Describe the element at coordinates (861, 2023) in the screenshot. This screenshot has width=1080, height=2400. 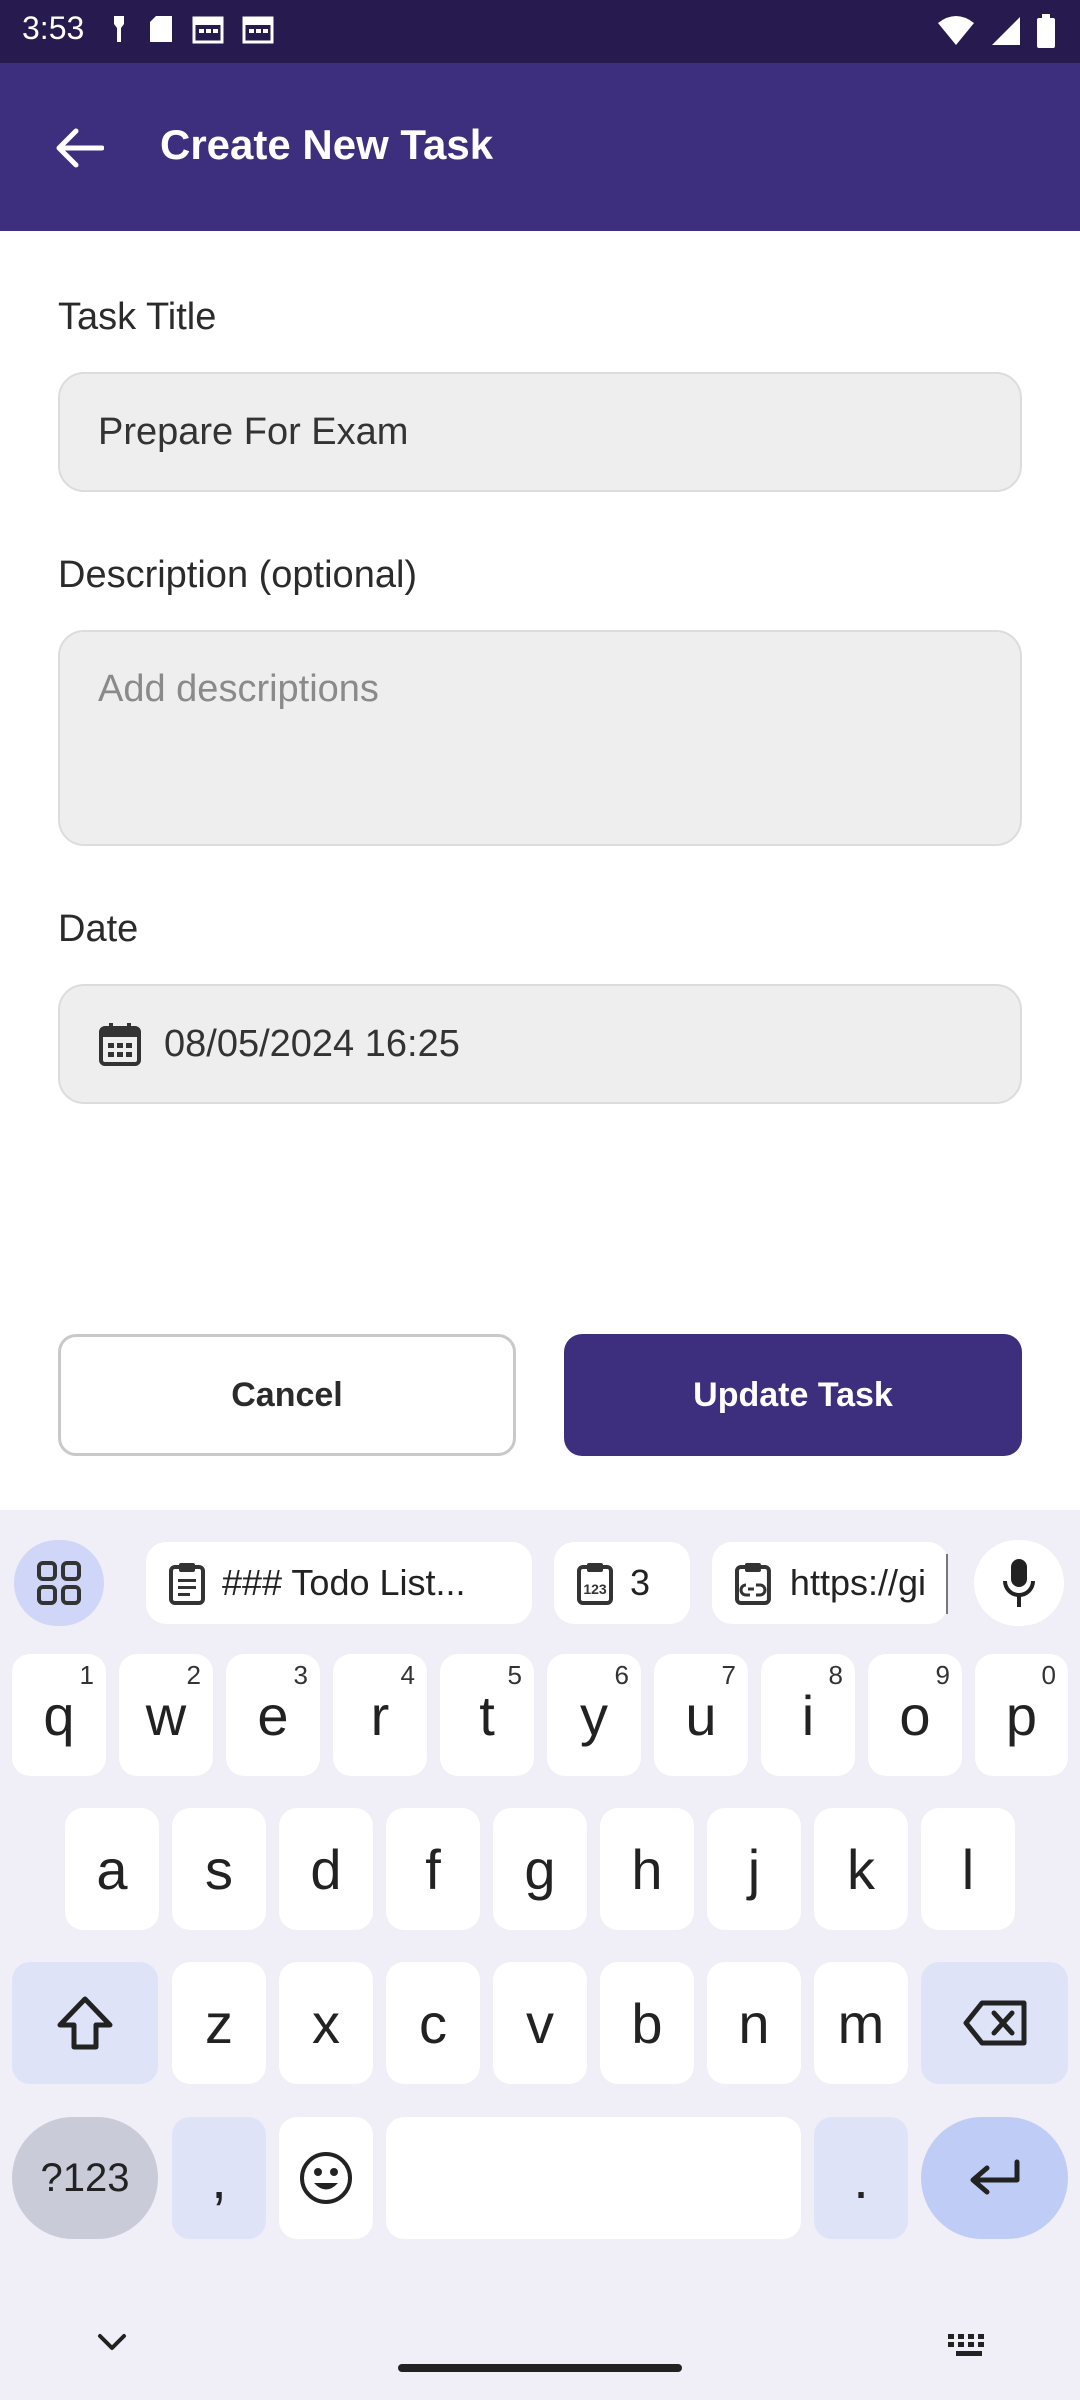
I see `key-m: m` at that location.